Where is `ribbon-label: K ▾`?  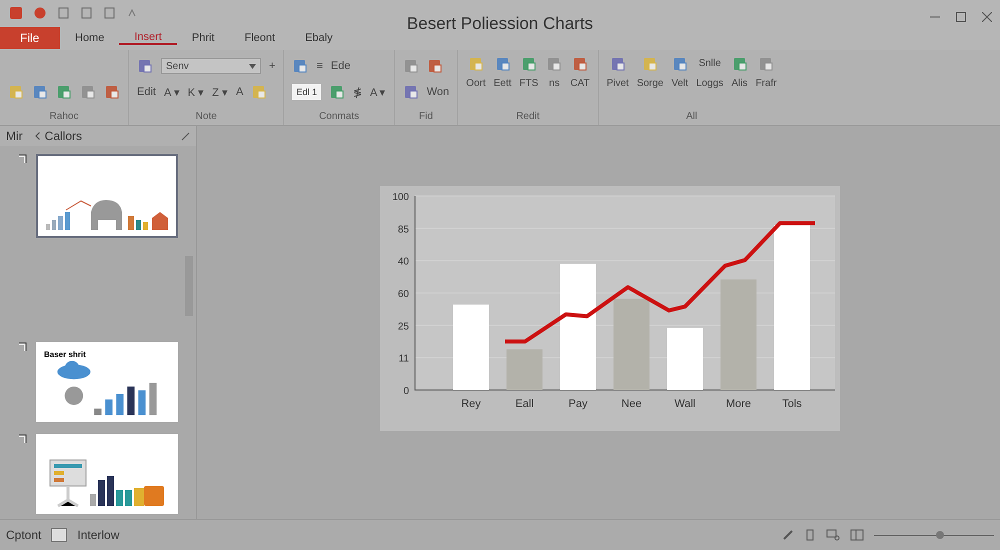
ribbon-label: K ▾ is located at coordinates (196, 92).